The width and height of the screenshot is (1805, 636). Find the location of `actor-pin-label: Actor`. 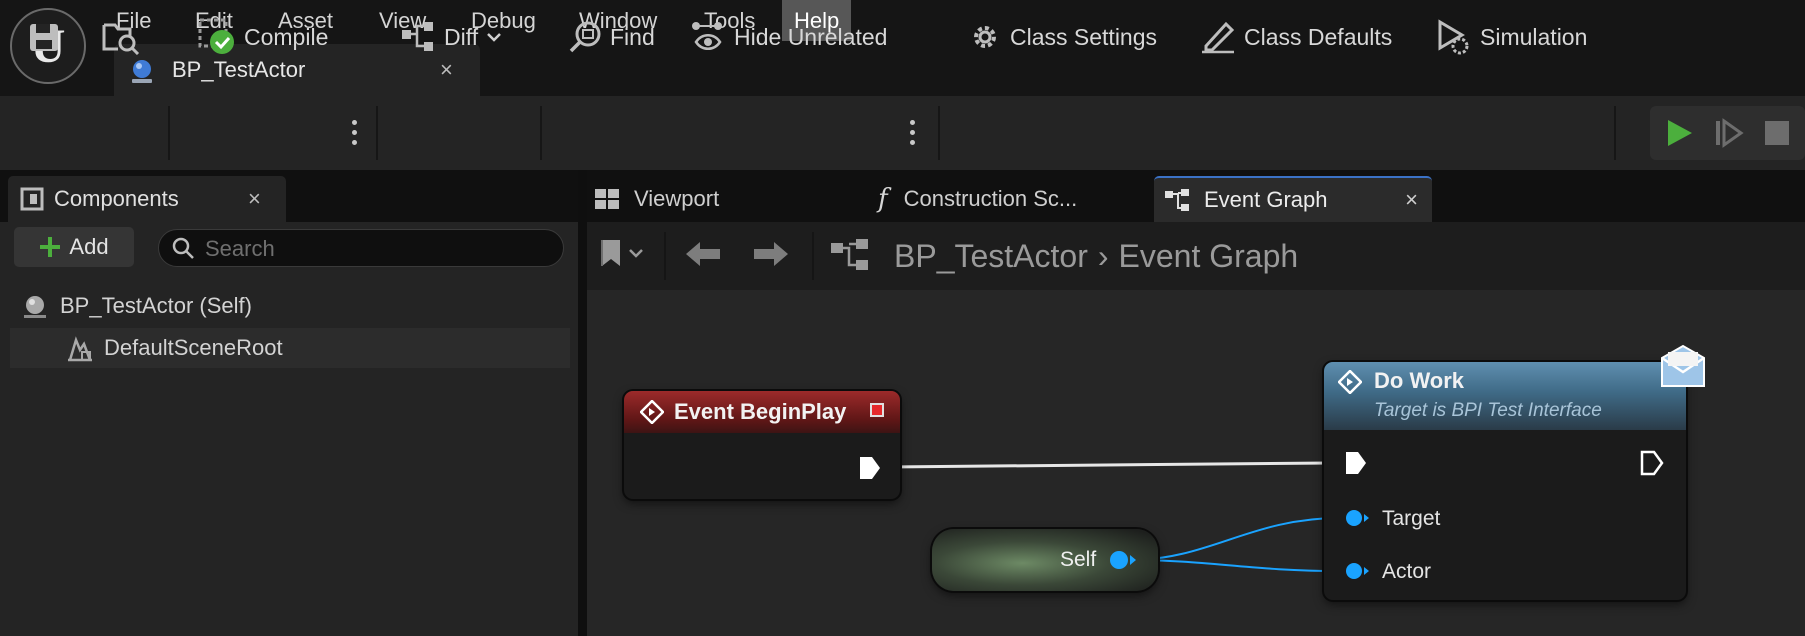

actor-pin-label: Actor is located at coordinates (1407, 571).